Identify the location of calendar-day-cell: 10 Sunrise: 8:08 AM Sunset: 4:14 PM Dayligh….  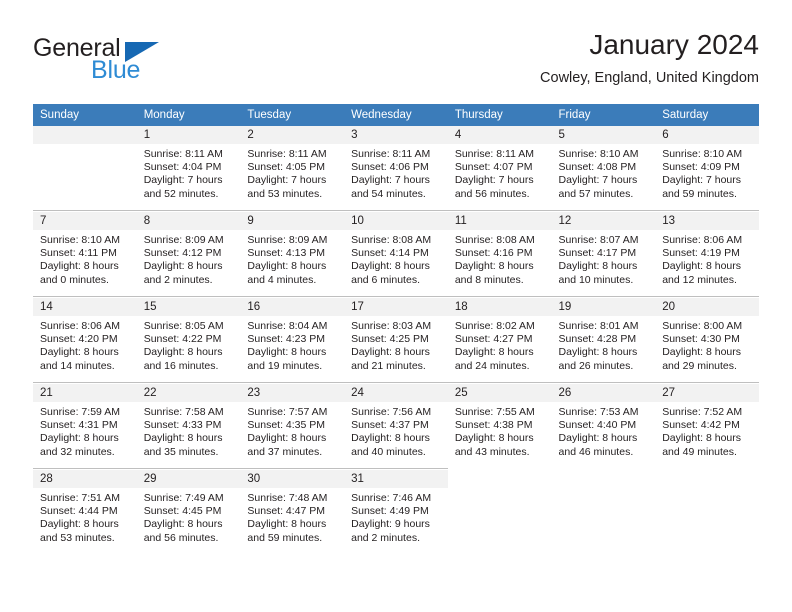
(396, 254).